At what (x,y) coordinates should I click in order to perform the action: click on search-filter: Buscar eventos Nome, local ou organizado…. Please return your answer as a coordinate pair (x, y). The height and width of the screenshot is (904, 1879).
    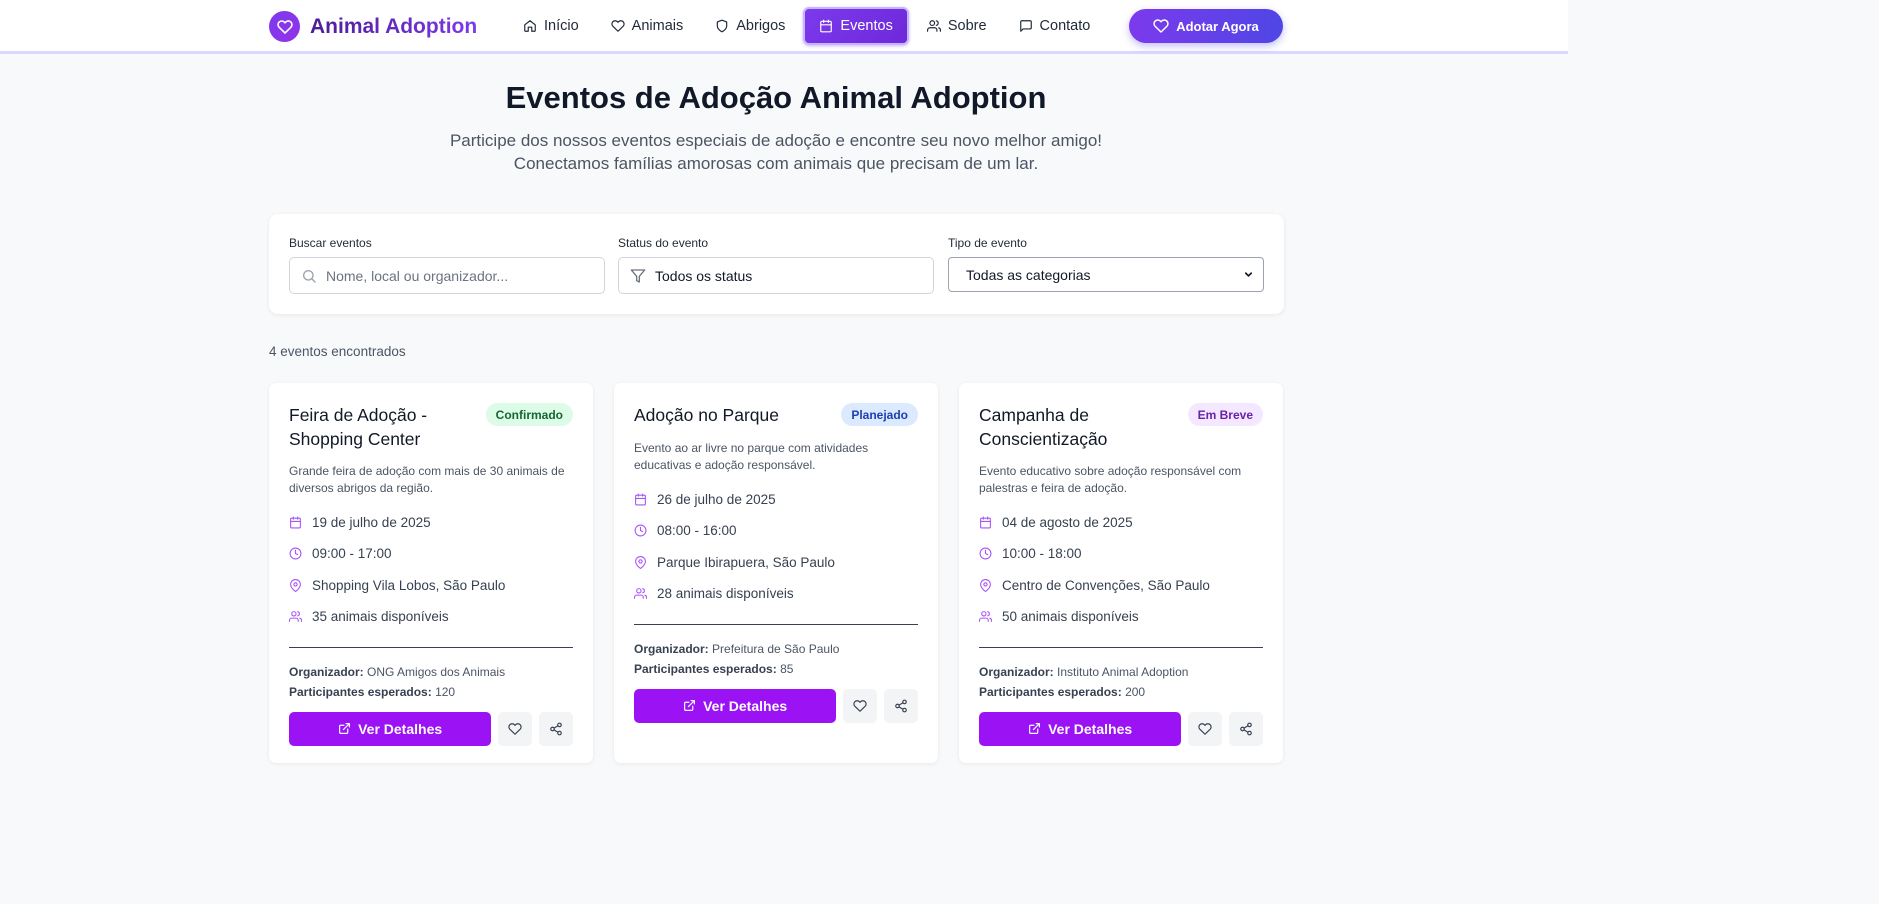
    Looking at the image, I should click on (447, 265).